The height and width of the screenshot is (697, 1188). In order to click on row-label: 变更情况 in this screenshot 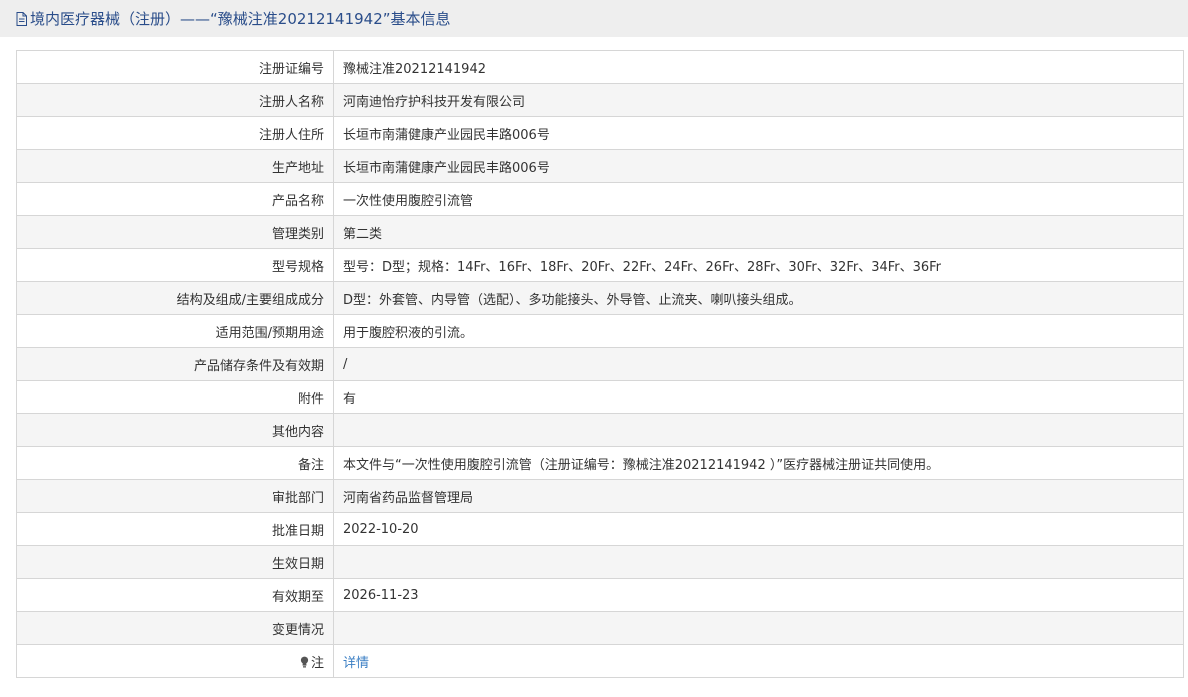, I will do `click(175, 628)`.